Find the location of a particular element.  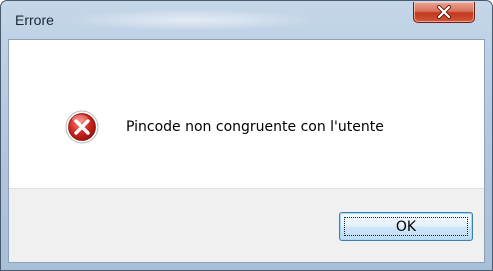

close-icon is located at coordinates (444, 12).